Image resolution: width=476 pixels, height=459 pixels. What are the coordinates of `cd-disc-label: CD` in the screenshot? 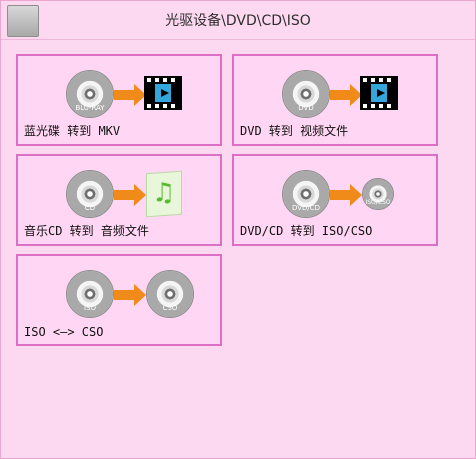 It's located at (90, 208).